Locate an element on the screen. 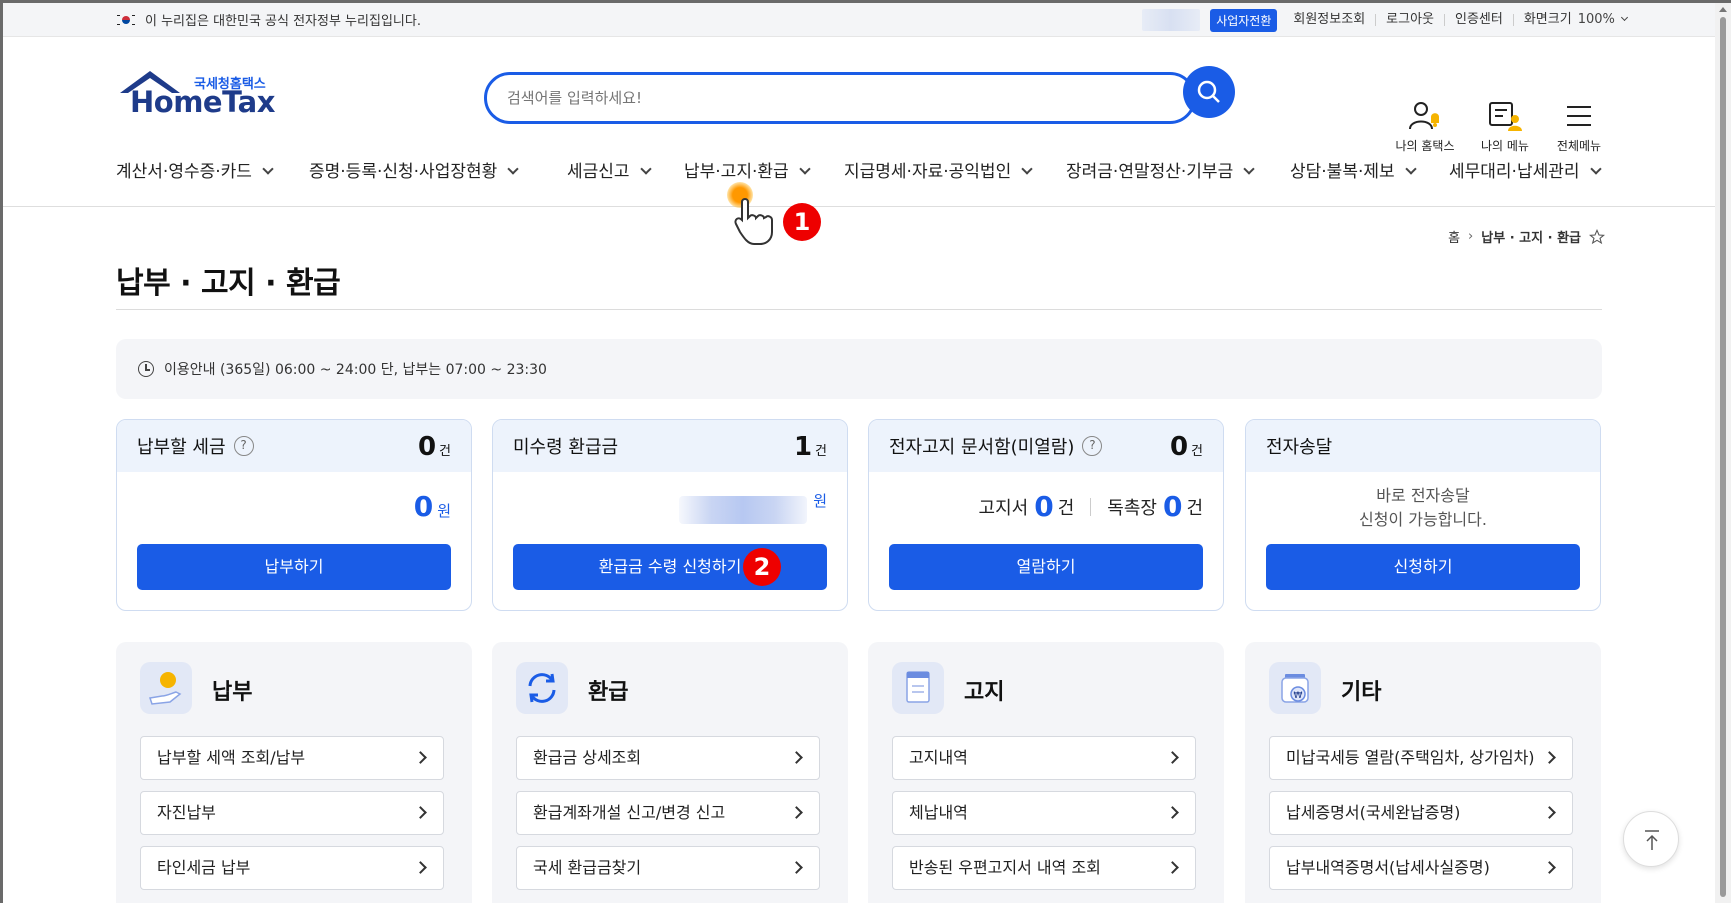 The image size is (1731, 903). page-title: 납부 · 고지 · 환급 is located at coordinates (228, 283).